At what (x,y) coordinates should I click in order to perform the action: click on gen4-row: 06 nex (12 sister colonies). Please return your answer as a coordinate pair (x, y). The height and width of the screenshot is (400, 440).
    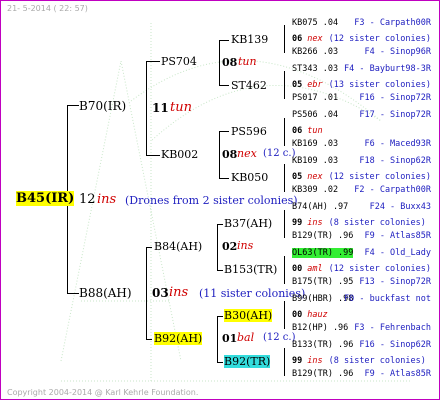
    Looking at the image, I should click on (361, 39).